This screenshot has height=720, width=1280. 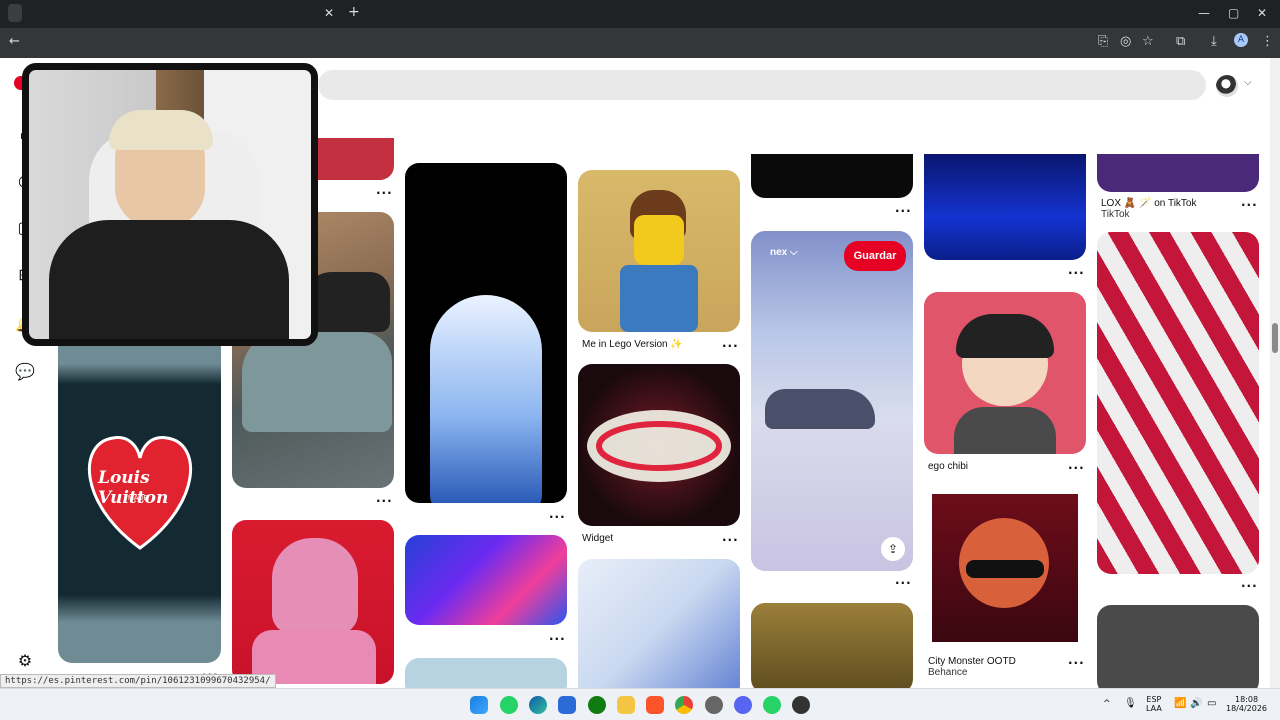 I want to click on pin-stripes, so click(x=1178, y=403).